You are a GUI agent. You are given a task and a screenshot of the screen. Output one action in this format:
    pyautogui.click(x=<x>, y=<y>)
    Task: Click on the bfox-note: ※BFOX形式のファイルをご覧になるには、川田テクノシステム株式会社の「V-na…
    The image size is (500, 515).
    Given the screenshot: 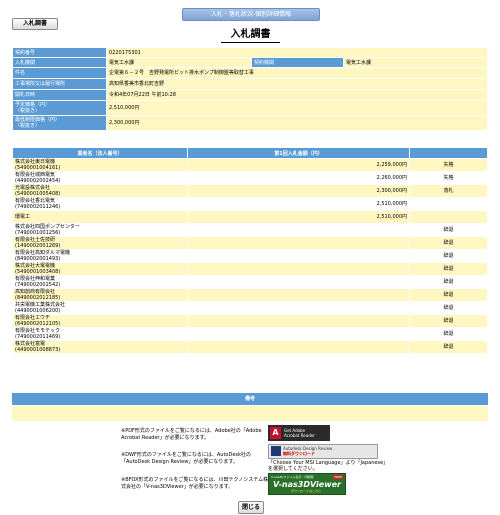 What is the action you would take?
    pyautogui.click(x=195, y=483)
    